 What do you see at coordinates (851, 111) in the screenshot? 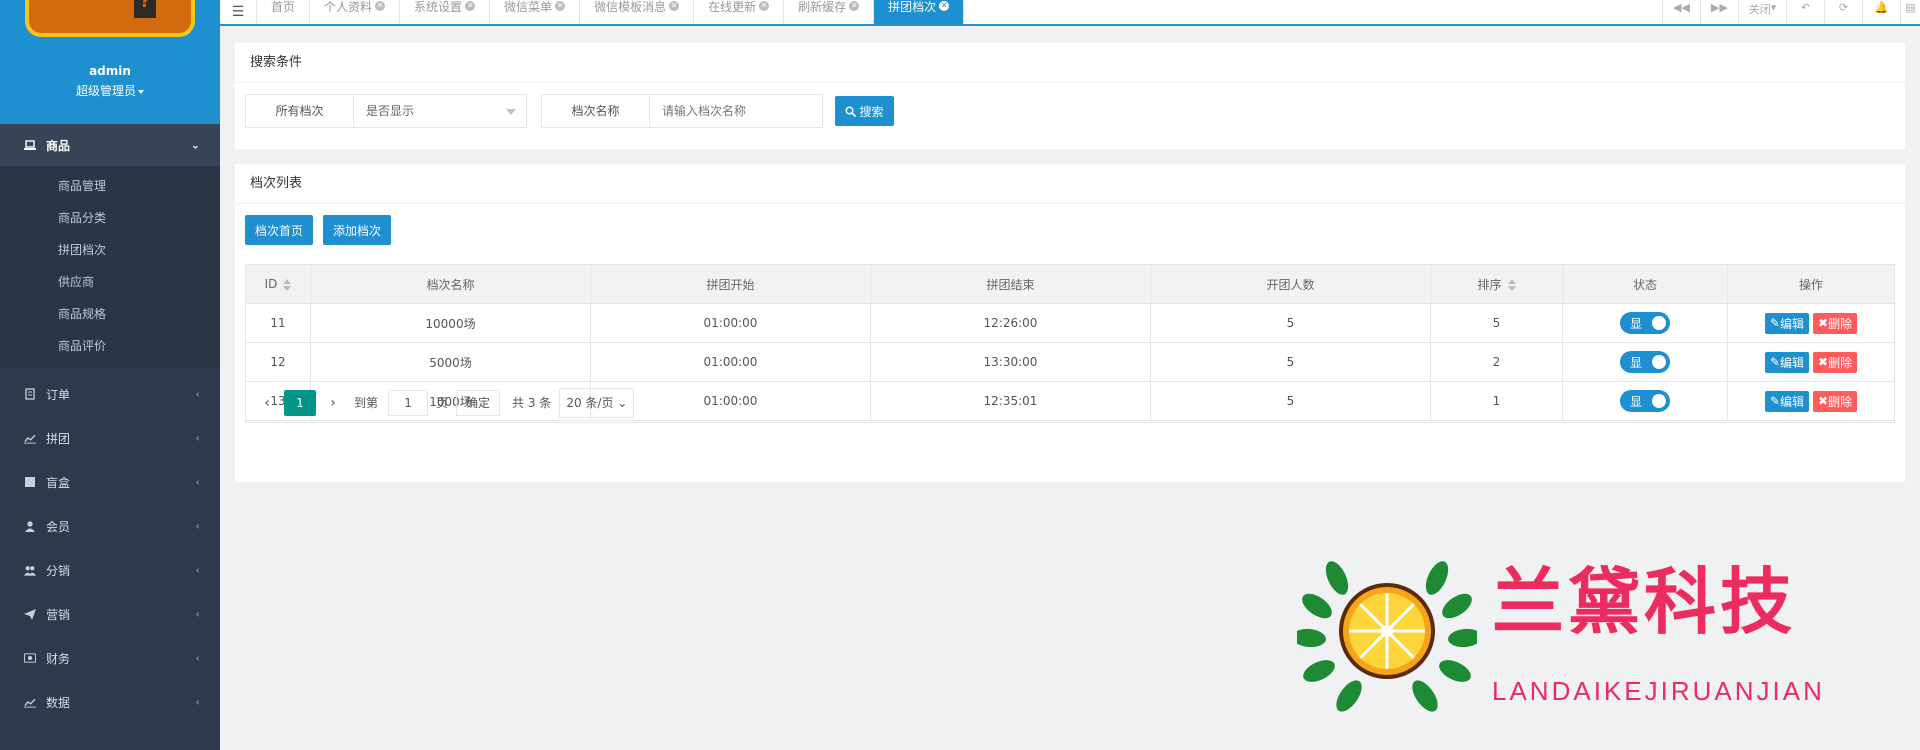
I see `search-icon` at bounding box center [851, 111].